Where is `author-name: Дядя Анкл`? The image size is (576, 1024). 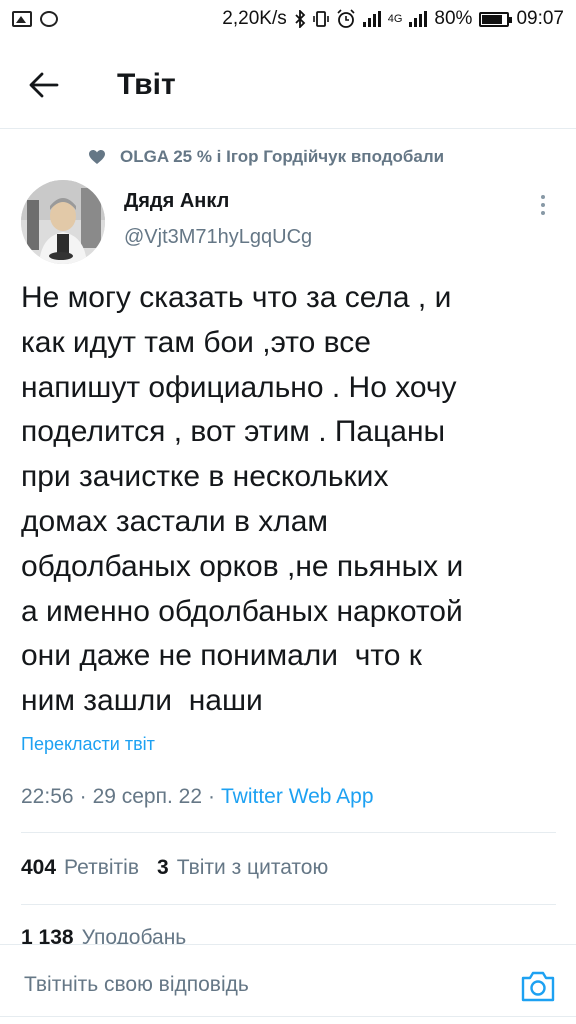 author-name: Дядя Анкл is located at coordinates (176, 201).